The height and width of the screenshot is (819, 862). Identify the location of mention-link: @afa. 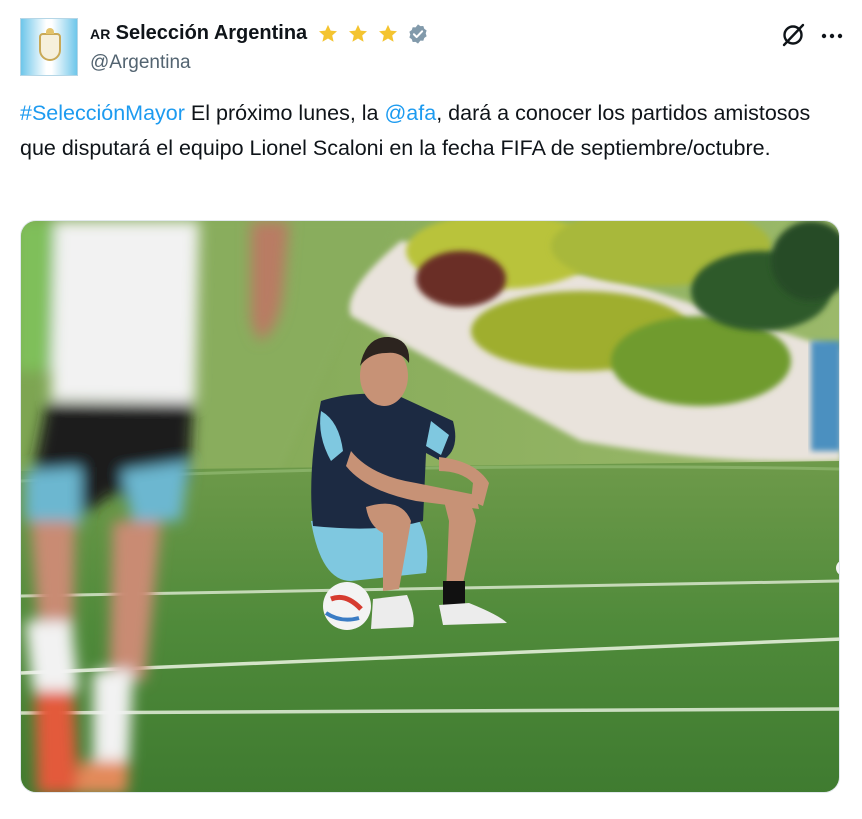
(410, 113).